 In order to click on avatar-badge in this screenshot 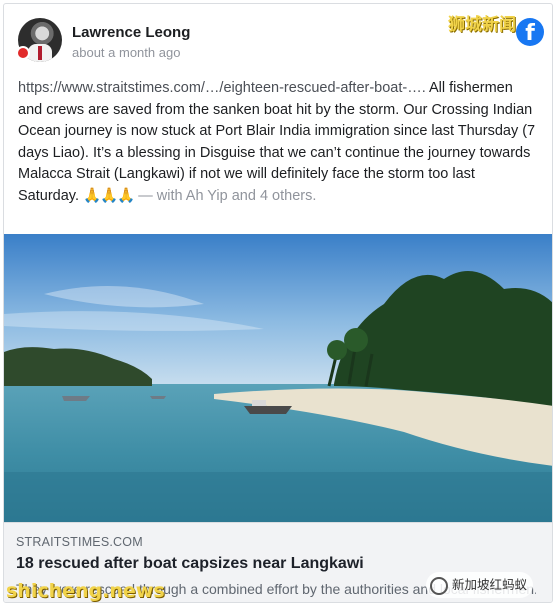, I will do `click(23, 53)`.